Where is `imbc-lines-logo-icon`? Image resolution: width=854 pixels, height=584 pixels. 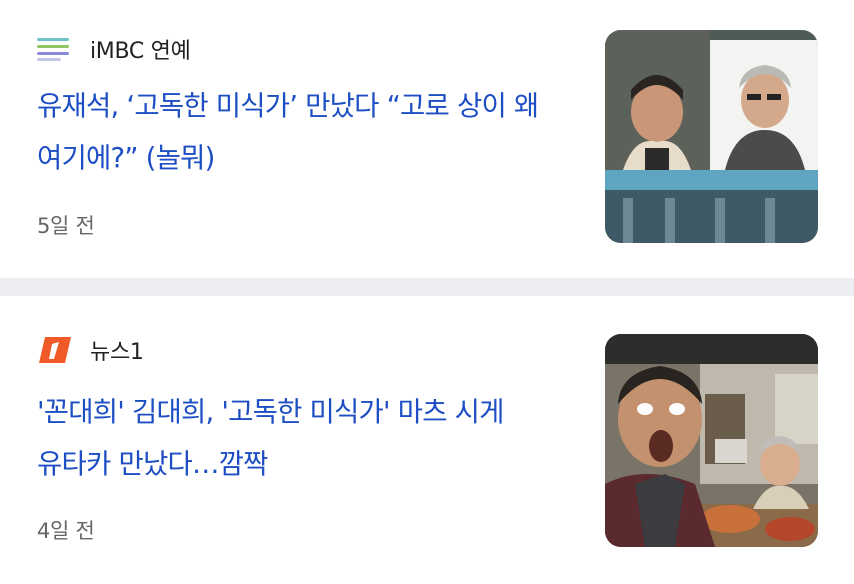 imbc-lines-logo-icon is located at coordinates (56, 49).